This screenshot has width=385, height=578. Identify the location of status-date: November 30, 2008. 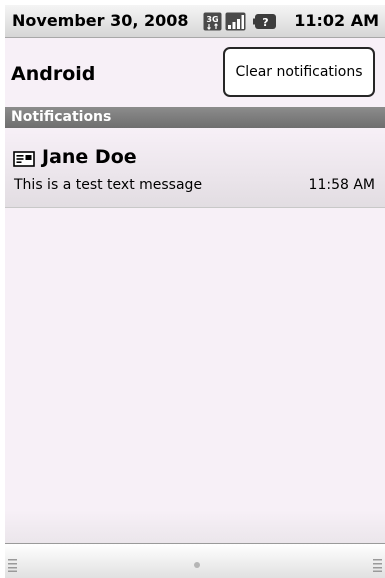
(100, 20).